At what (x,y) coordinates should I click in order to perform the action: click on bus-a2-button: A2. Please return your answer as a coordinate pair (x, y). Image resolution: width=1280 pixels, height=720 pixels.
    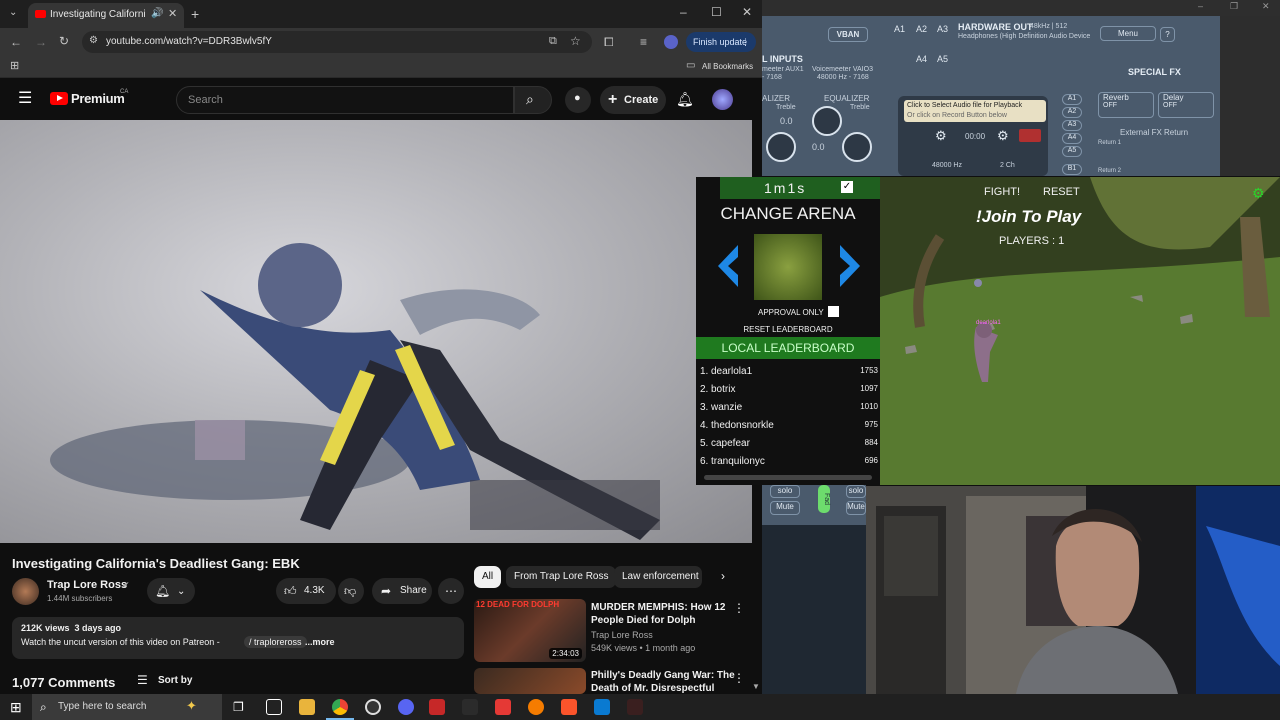
    Looking at the image, I should click on (921, 36).